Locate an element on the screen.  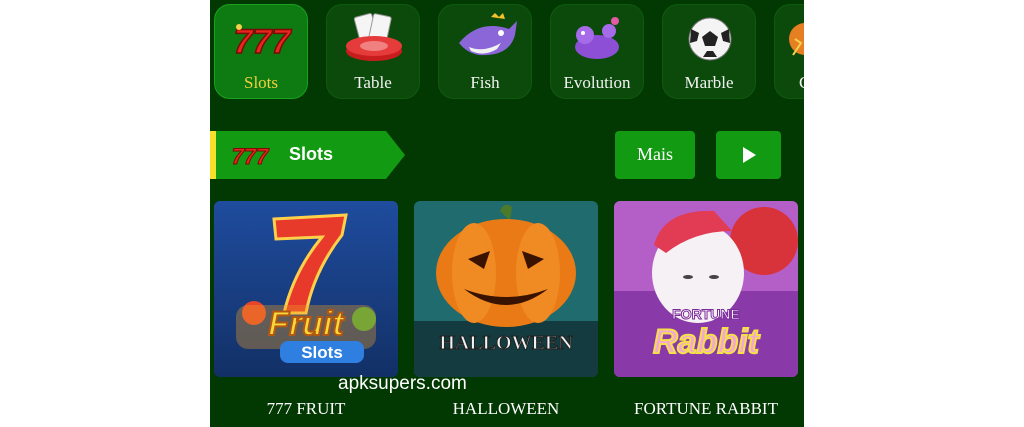
more-button: Mais is located at coordinates (655, 155).